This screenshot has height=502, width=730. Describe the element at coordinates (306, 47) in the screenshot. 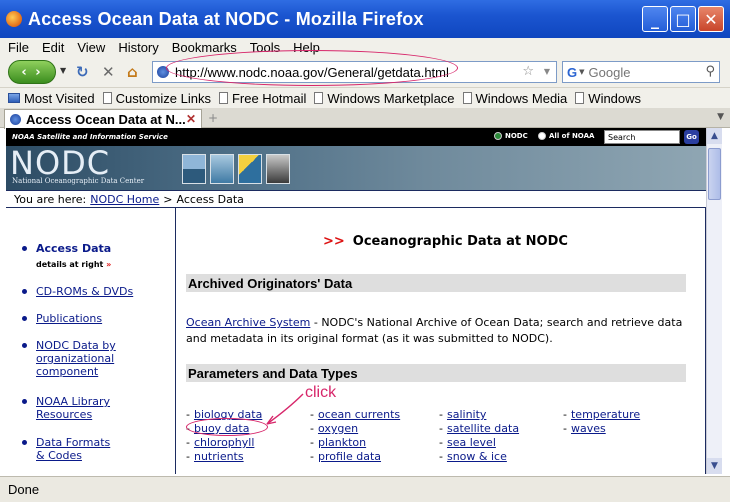

I see `menu-help: Help` at that location.